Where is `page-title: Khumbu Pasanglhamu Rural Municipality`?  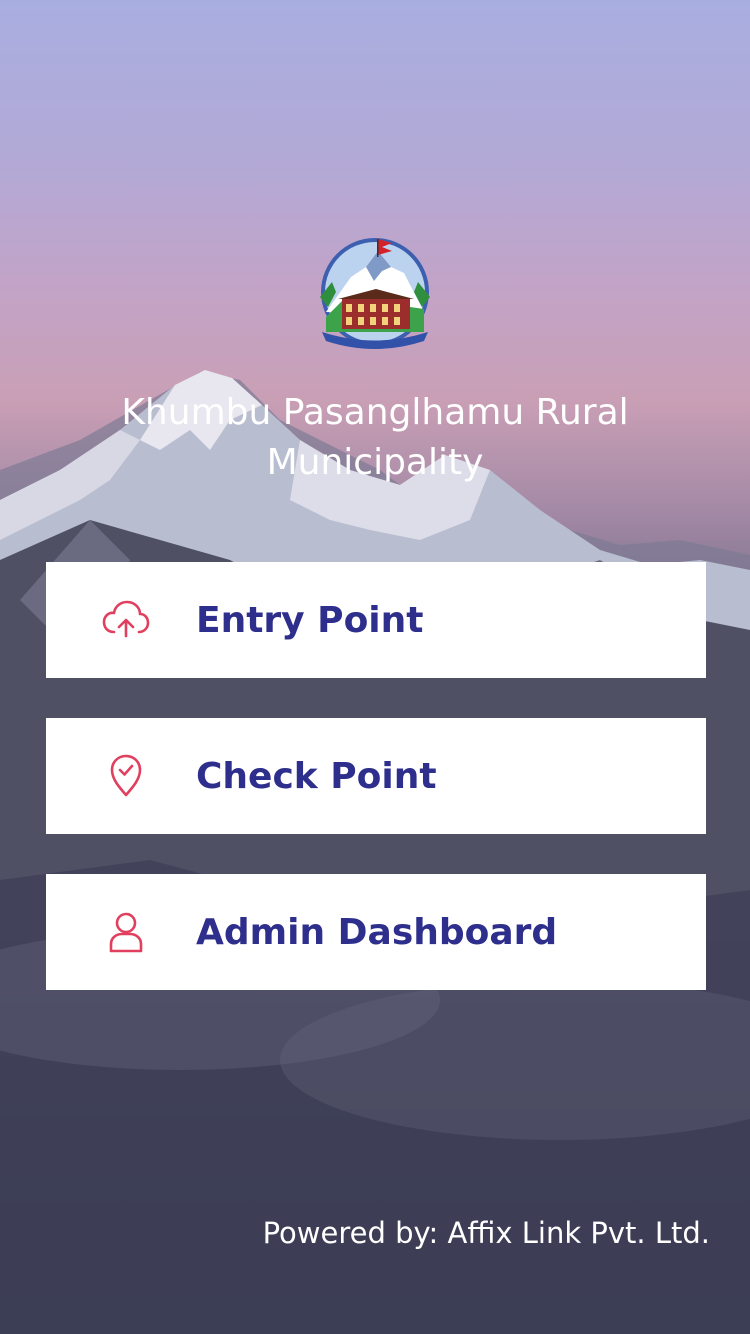
page-title: Khumbu Pasanglhamu Rural Municipality is located at coordinates (375, 437).